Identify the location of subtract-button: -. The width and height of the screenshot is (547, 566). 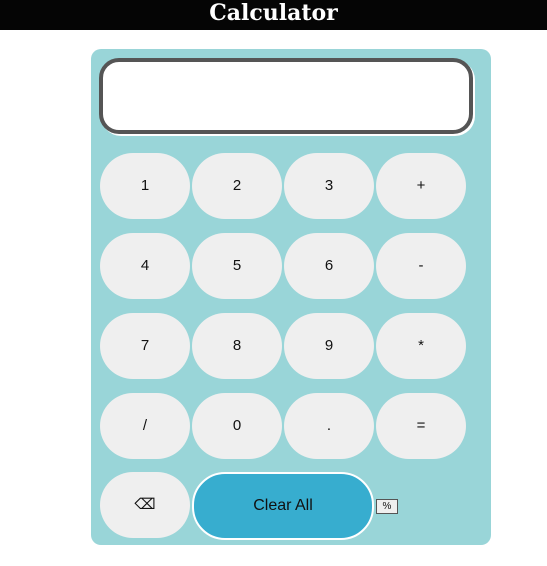
(421, 266).